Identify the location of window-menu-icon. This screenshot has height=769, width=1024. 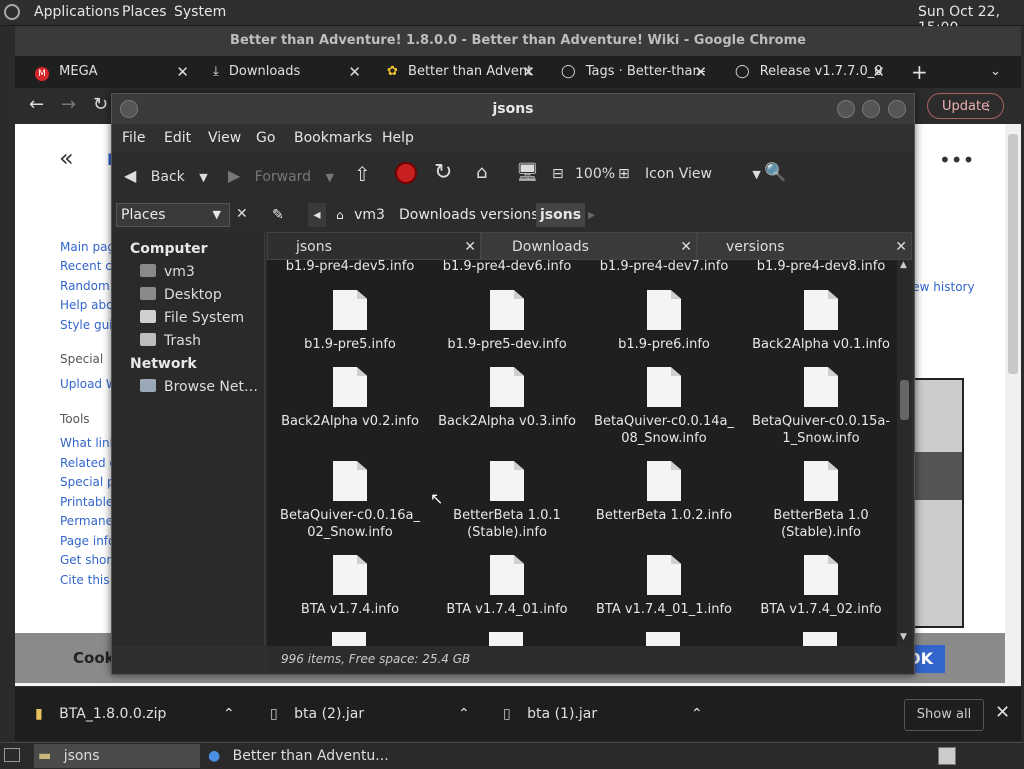
(129, 109).